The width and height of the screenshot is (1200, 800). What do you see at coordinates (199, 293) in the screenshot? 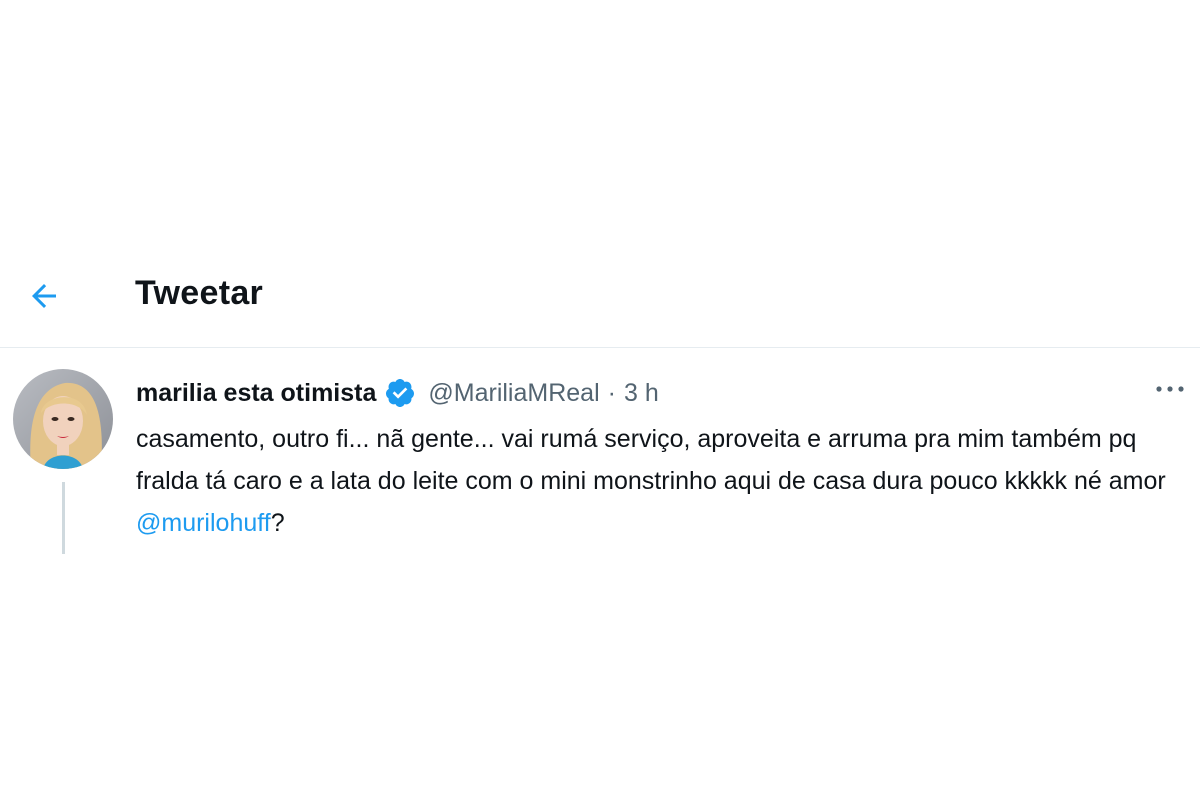
I see `page-title: Tweetar` at bounding box center [199, 293].